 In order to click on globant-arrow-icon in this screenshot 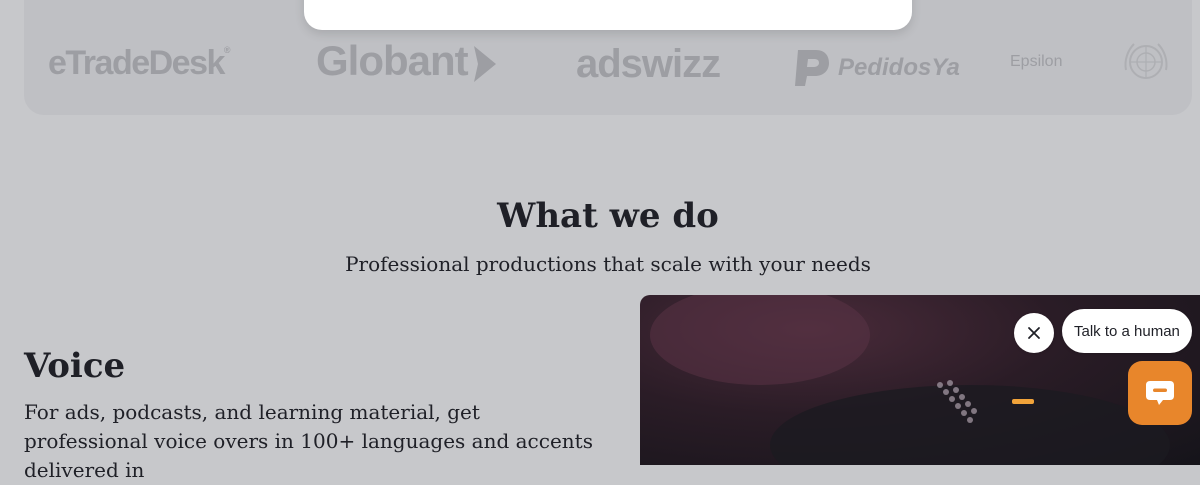, I will do `click(484, 63)`.